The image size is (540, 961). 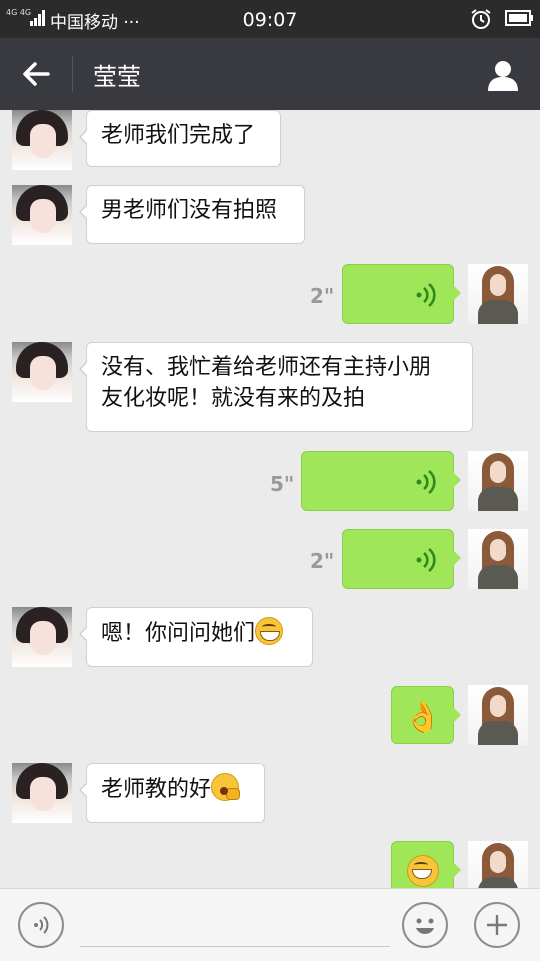 I want to click on sent-emoji-message: 👌, so click(x=426, y=715).